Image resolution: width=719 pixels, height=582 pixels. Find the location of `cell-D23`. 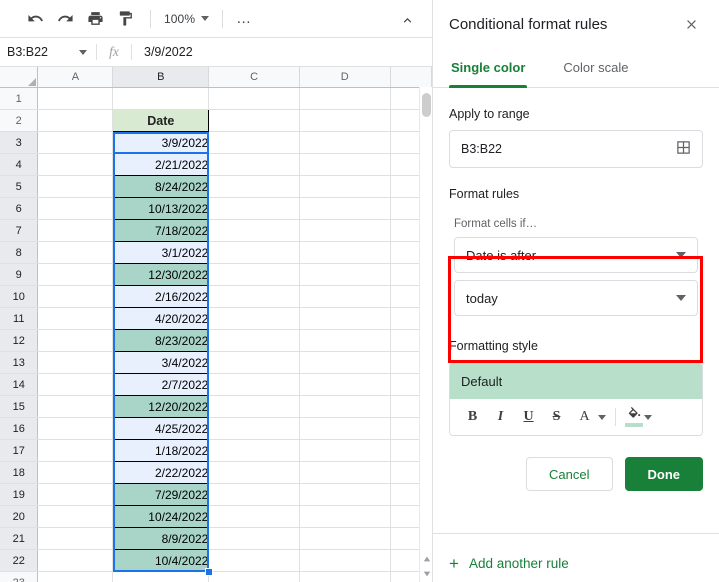

cell-D23 is located at coordinates (345, 576).